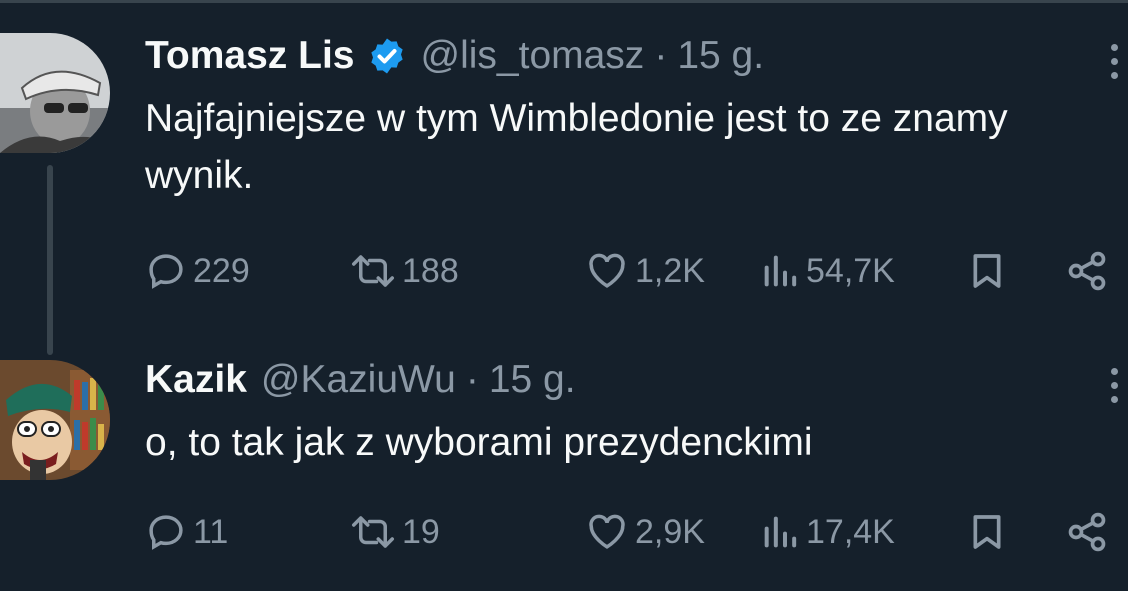 This screenshot has width=1128, height=591. I want to click on author-name: Kazik, so click(196, 380).